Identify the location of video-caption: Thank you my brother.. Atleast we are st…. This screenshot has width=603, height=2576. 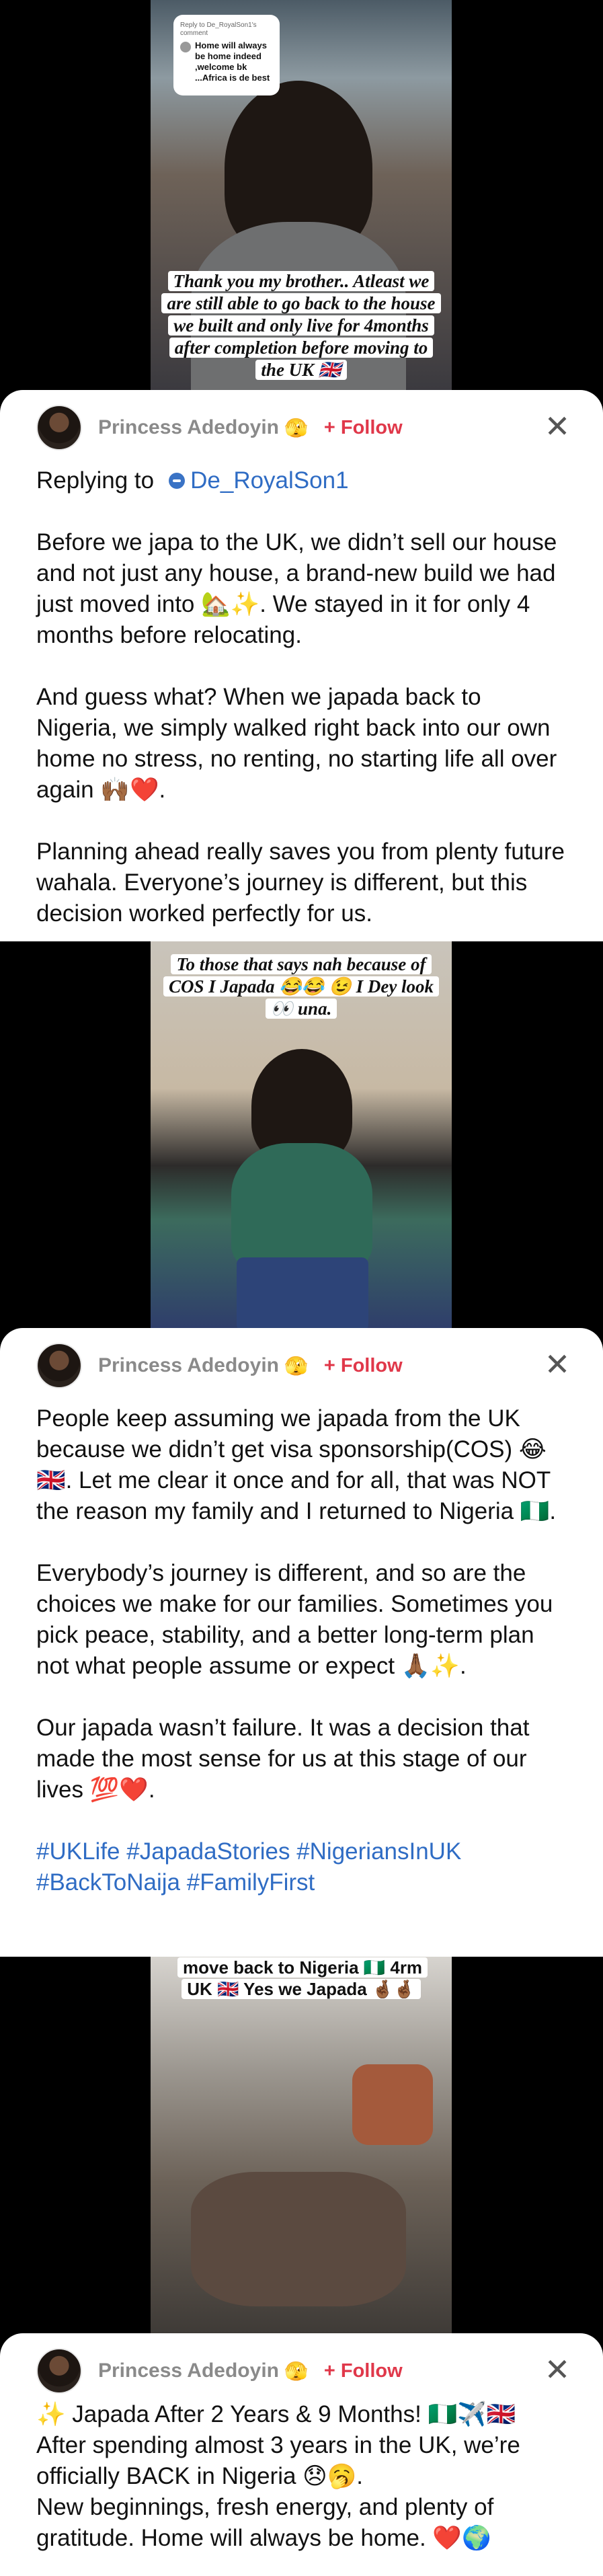
(301, 326).